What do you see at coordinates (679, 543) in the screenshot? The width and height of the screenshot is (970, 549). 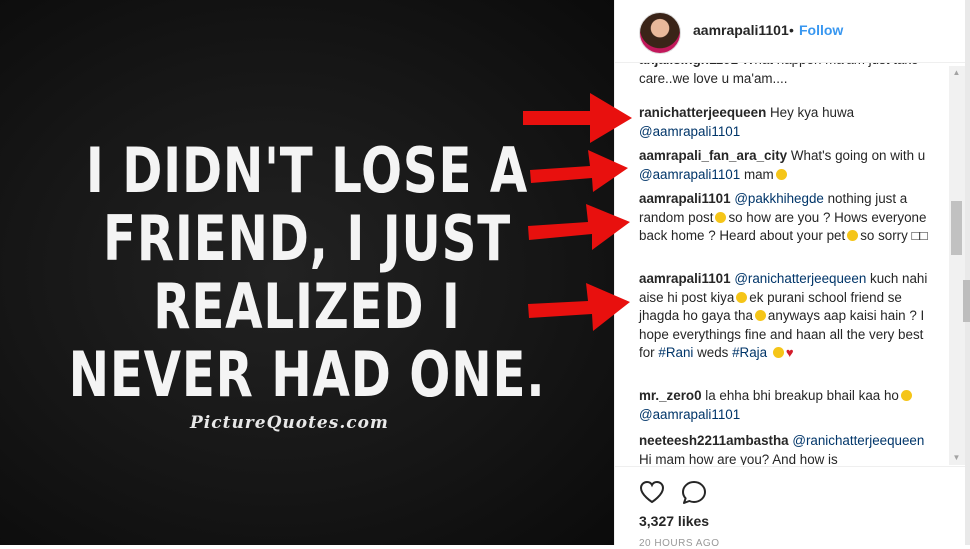 I see `post-timestamp: 20 HOURS AGO` at bounding box center [679, 543].